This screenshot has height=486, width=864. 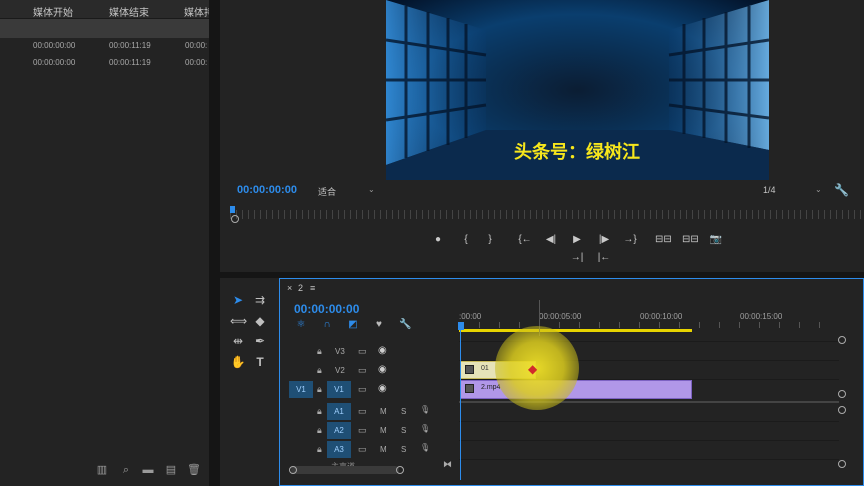 I want to click on overwrite-icon: |←, so click(x=604, y=257).